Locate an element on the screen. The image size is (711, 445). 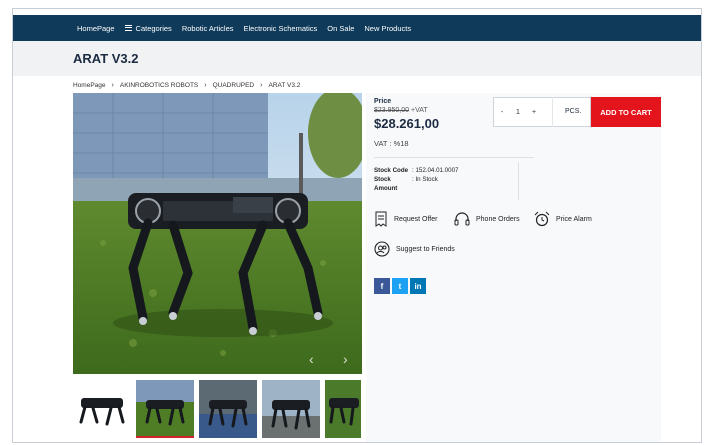
price-alarm-button: Price Alarm is located at coordinates (563, 219).